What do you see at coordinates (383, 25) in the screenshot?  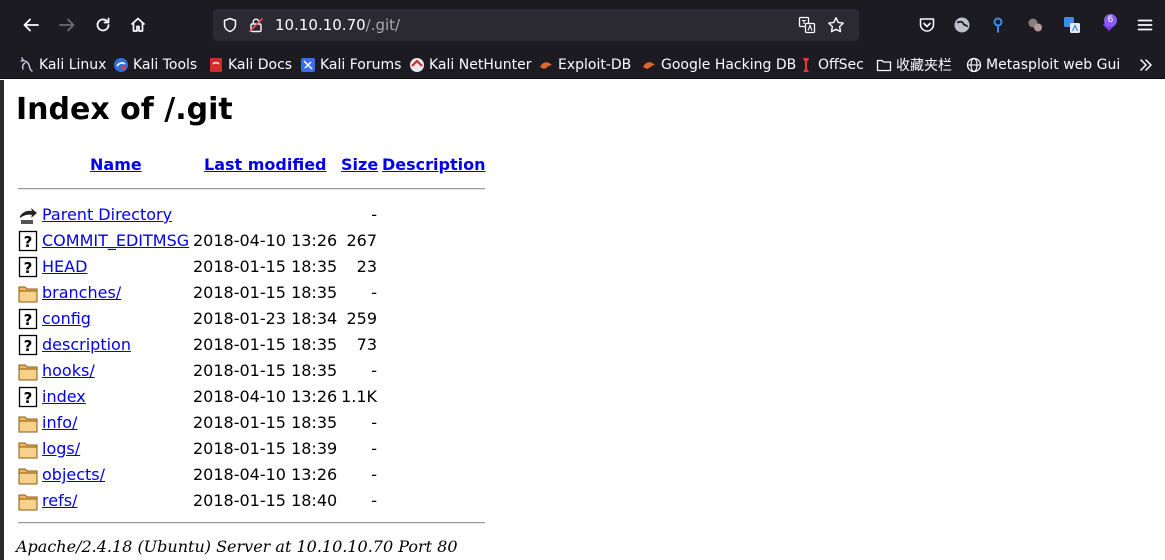 I see `url-path: /.git/` at bounding box center [383, 25].